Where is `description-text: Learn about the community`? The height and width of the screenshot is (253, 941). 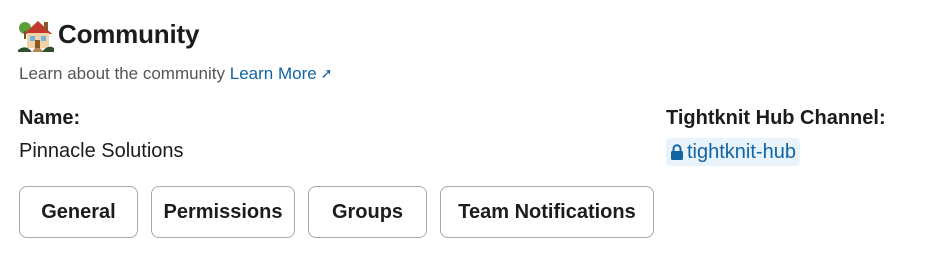 description-text: Learn about the community is located at coordinates (122, 73).